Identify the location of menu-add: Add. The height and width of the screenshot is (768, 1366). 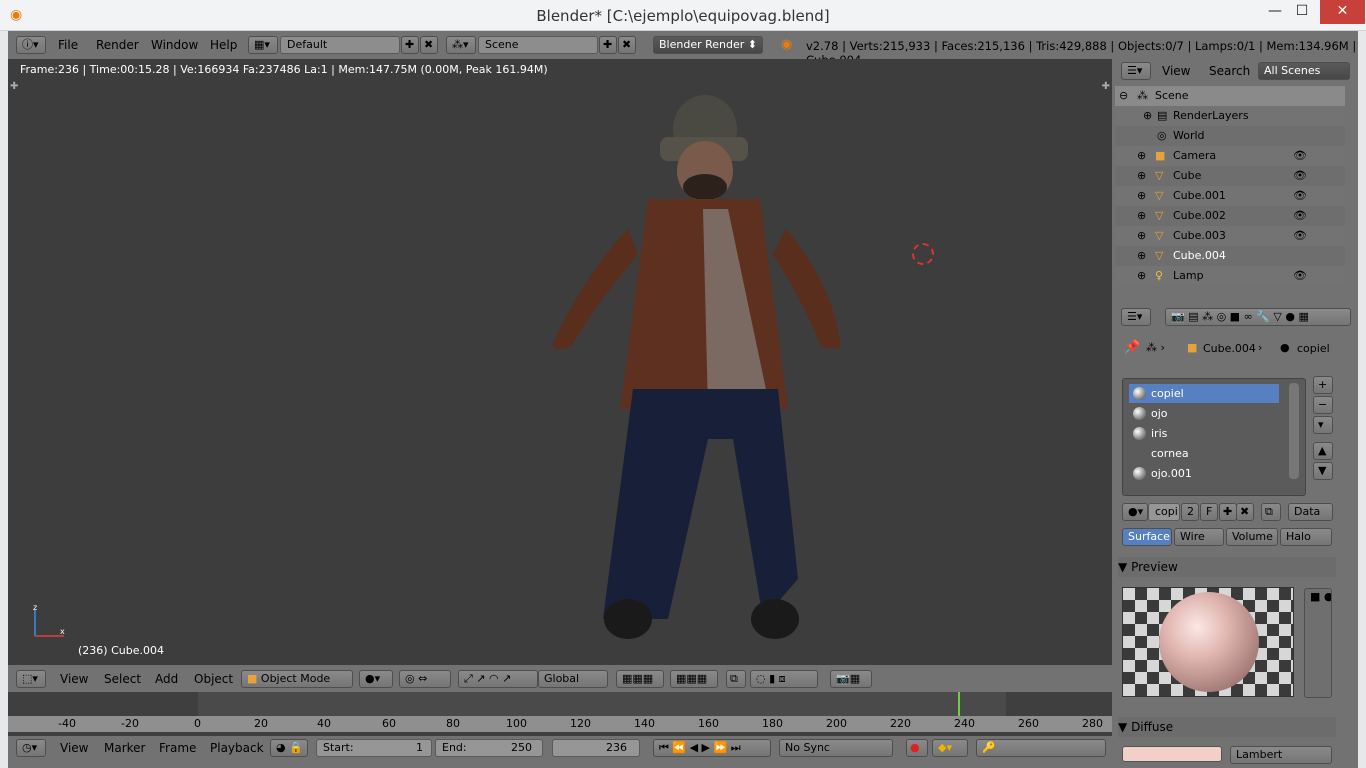
(166, 679).